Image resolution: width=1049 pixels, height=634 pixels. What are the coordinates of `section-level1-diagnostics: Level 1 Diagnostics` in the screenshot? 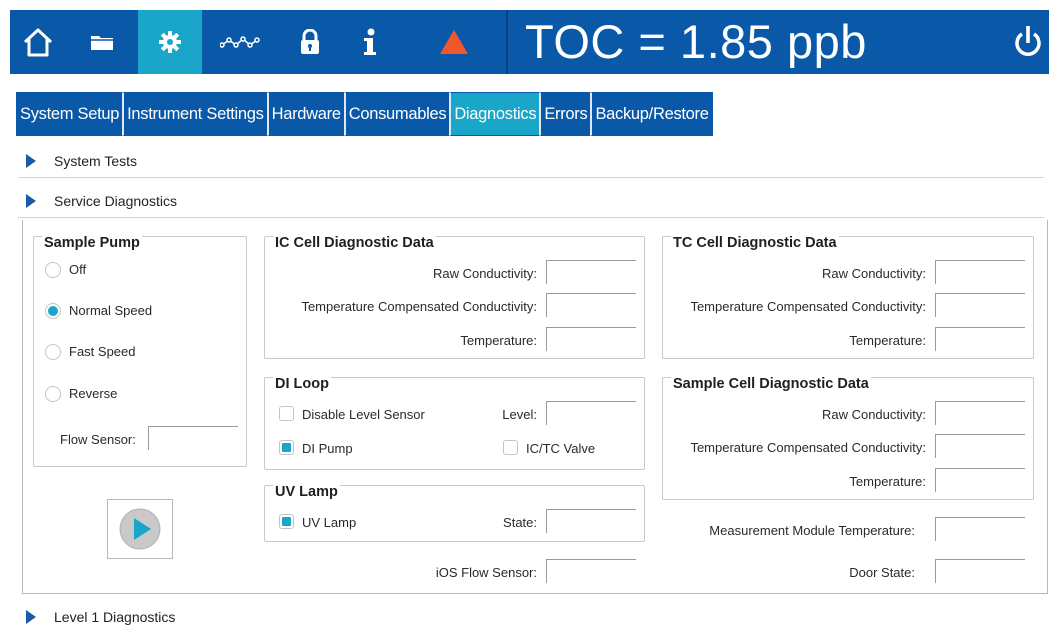 It's located at (531, 617).